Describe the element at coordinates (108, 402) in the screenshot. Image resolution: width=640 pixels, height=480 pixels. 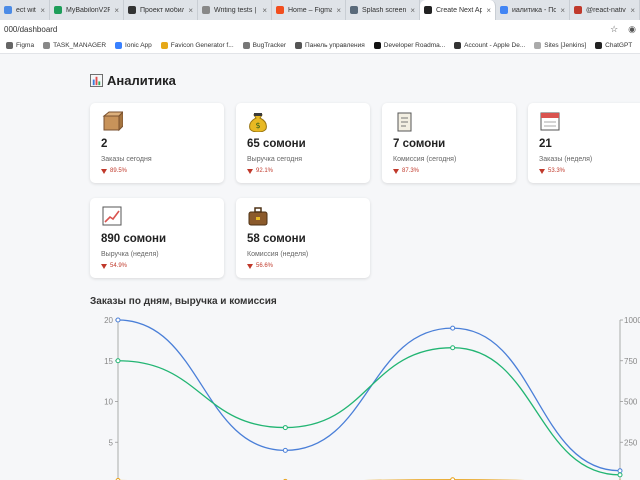
I see `y-left-tick-label: 10` at that location.